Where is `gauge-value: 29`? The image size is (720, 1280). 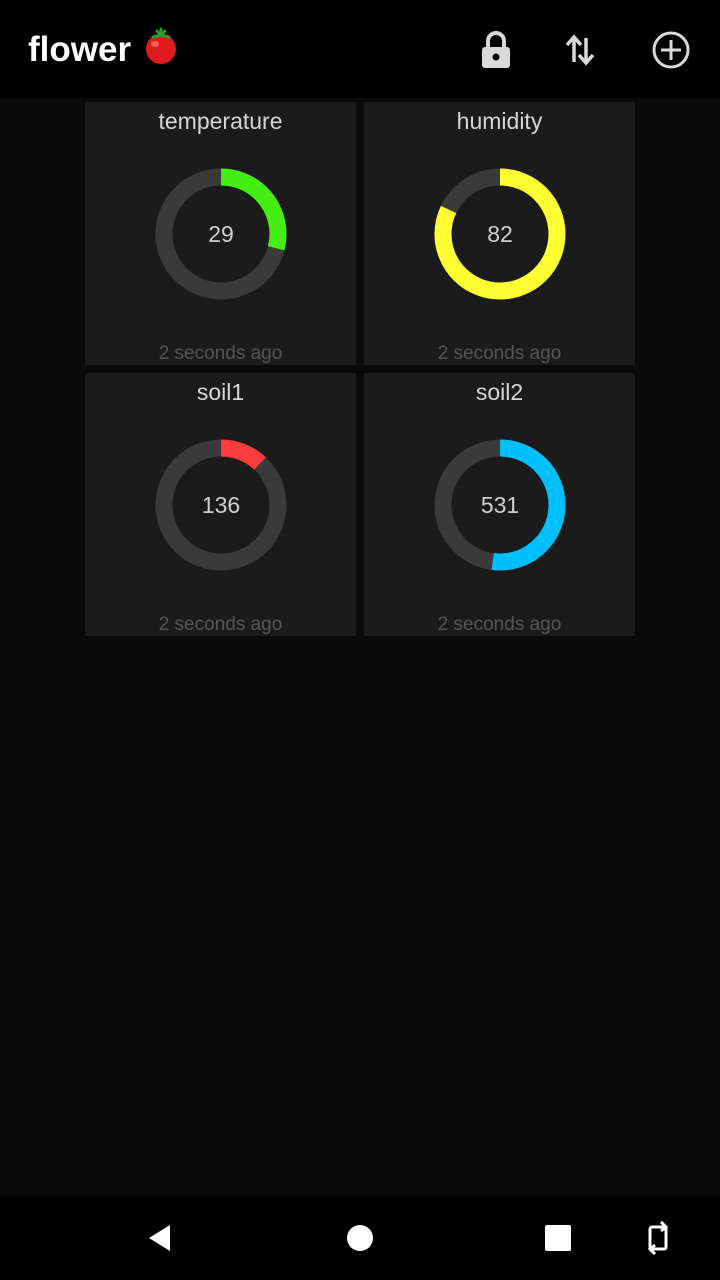 gauge-value: 29 is located at coordinates (221, 233).